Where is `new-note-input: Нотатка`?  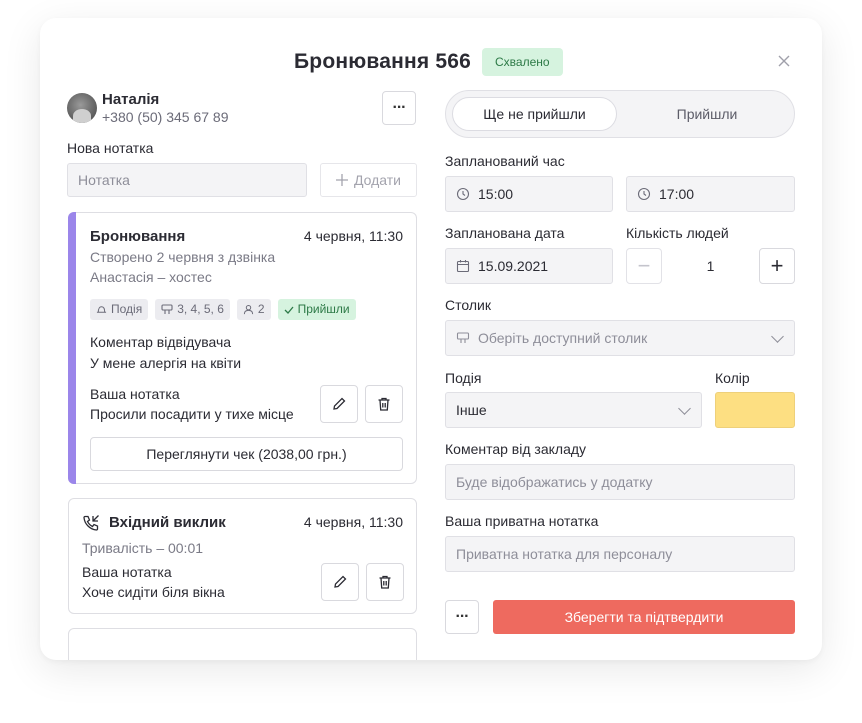
new-note-input: Нотатка is located at coordinates (187, 180).